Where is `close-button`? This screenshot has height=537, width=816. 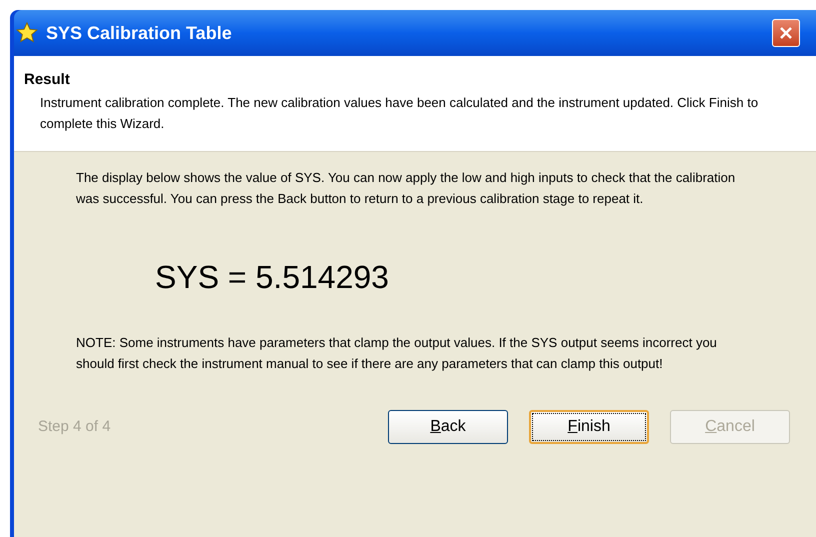 close-button is located at coordinates (786, 33).